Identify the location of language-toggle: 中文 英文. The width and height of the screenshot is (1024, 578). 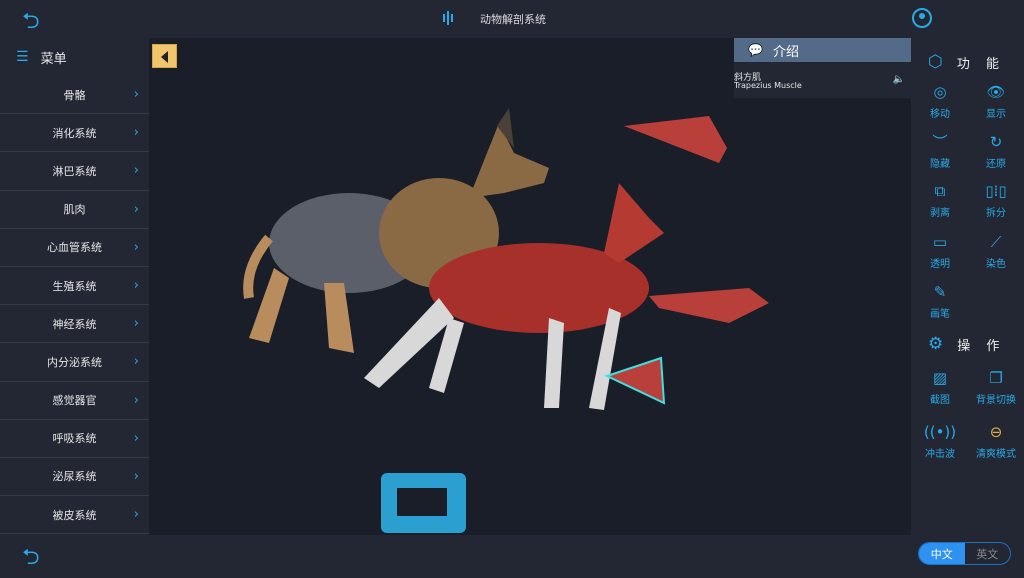
(964, 553).